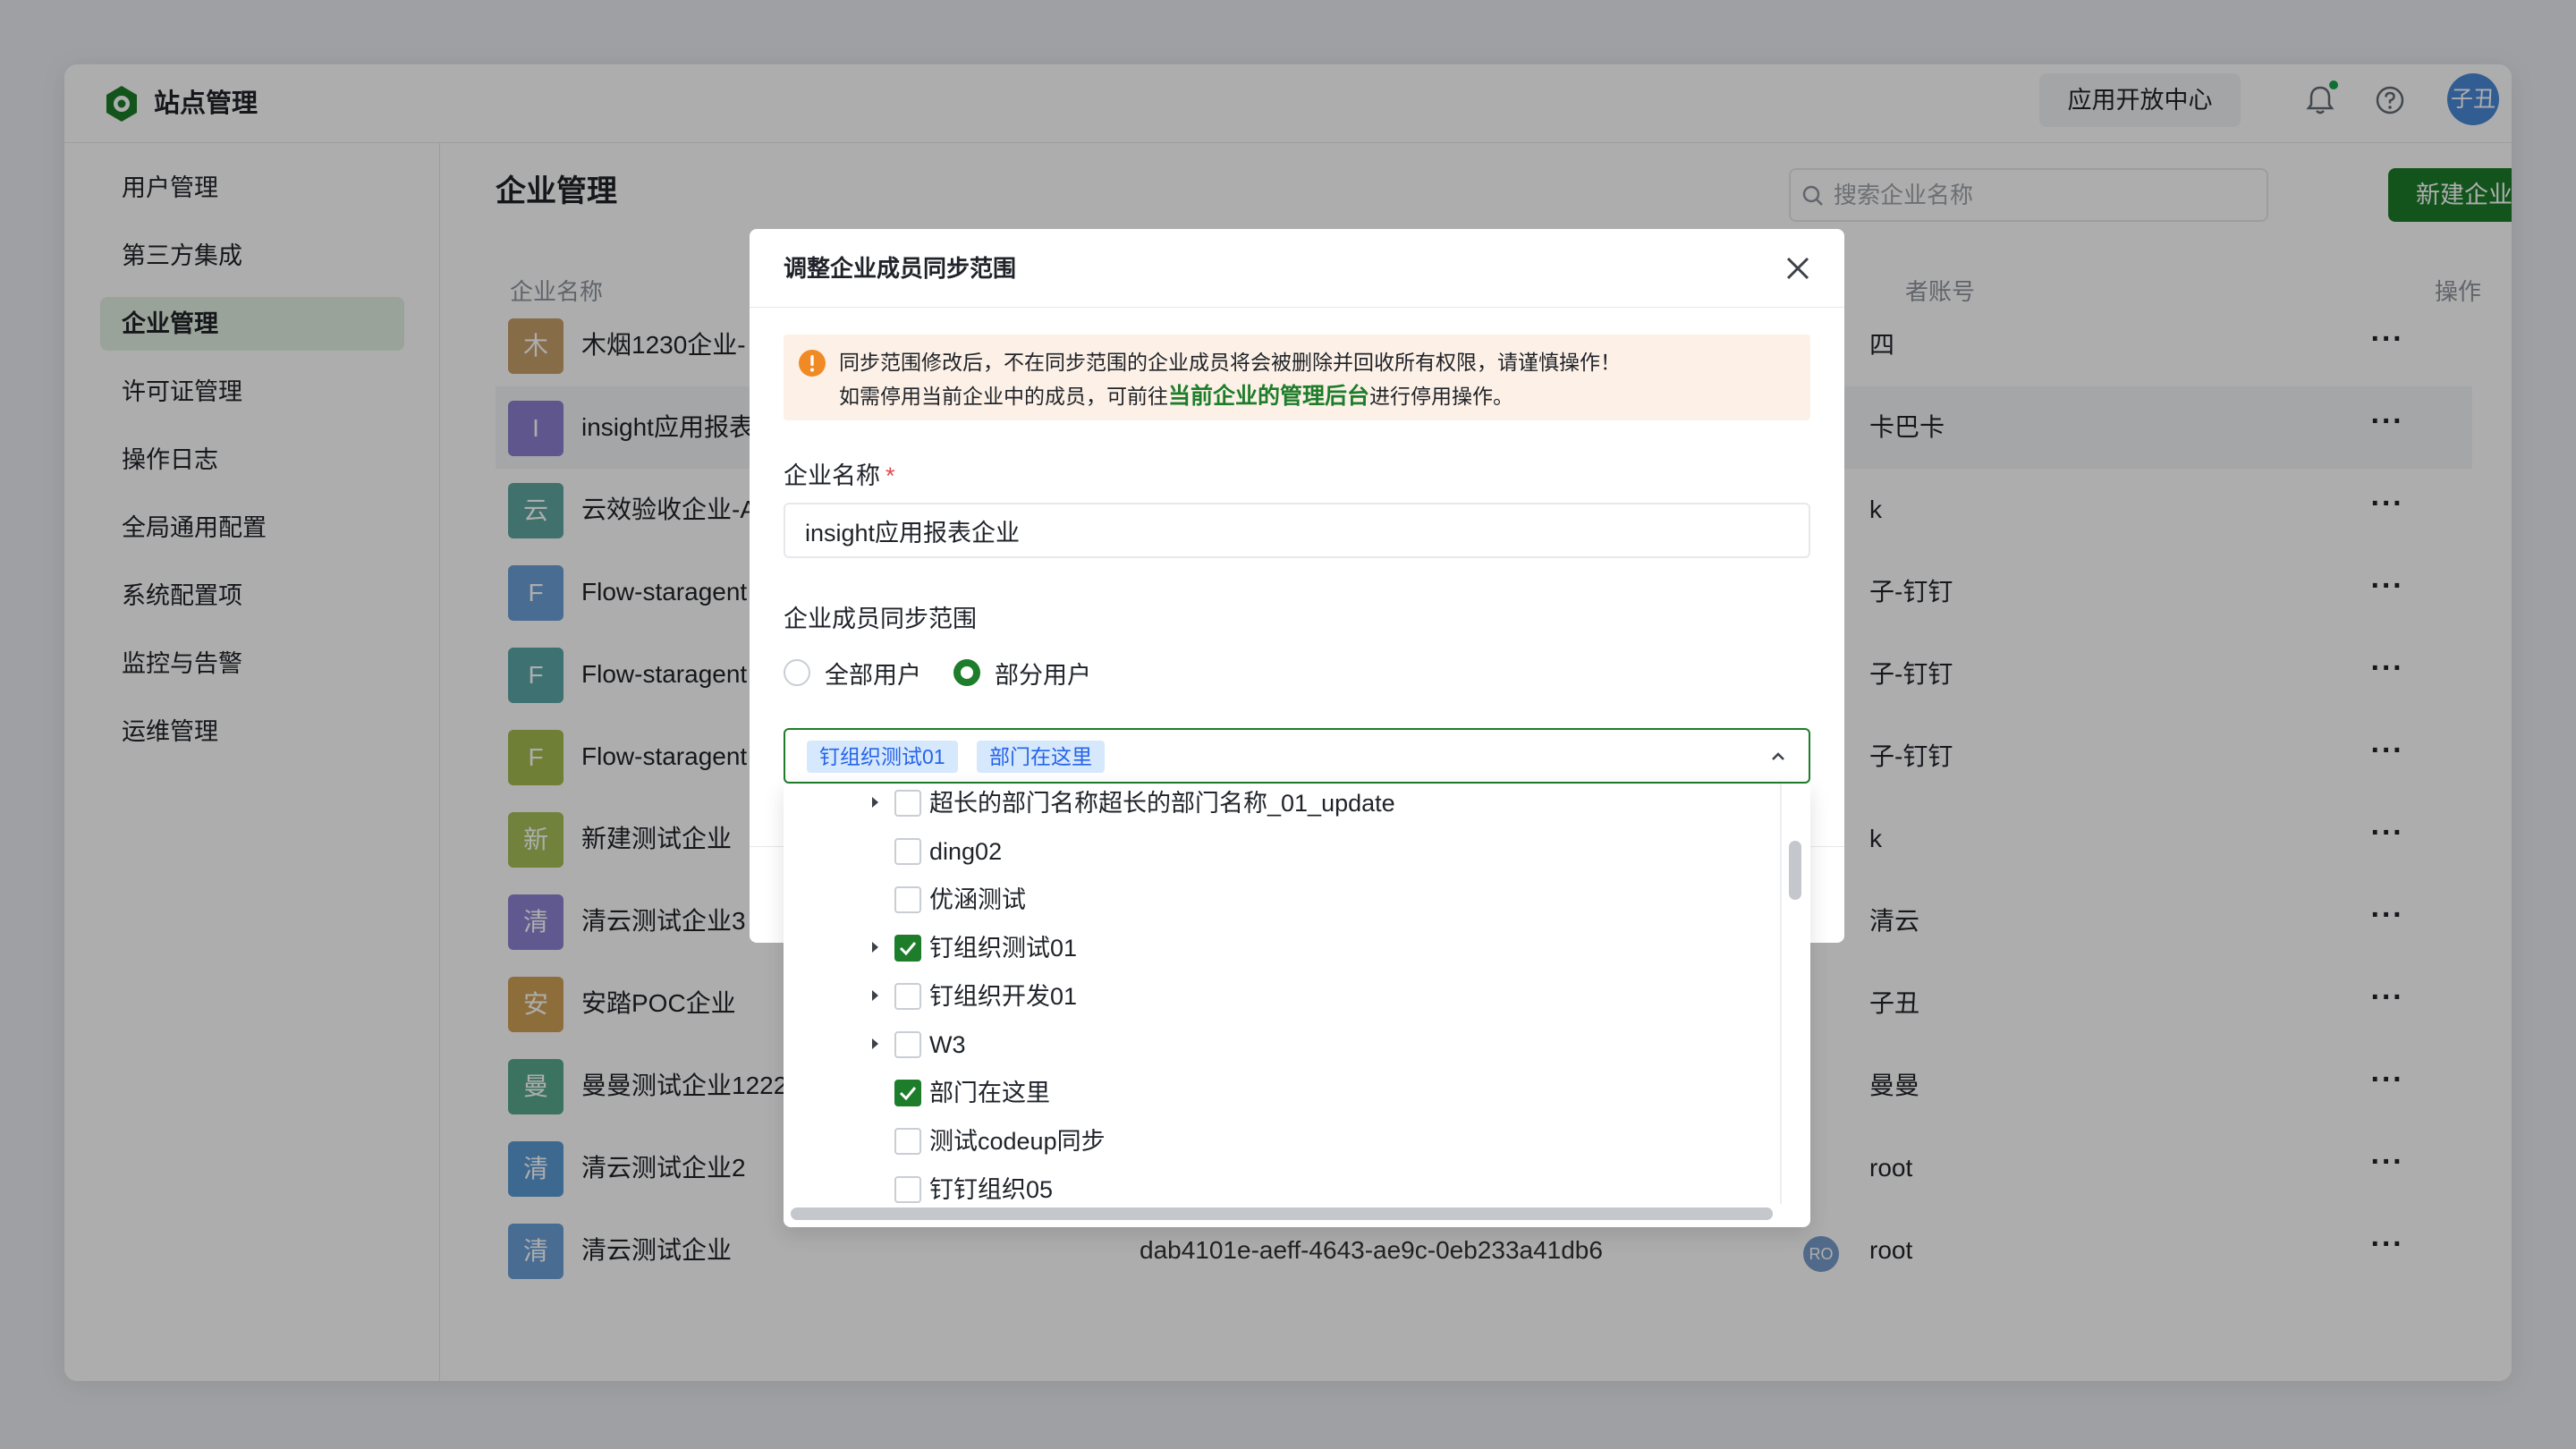 This screenshot has height=1449, width=2576. What do you see at coordinates (1003, 948) in the screenshot?
I see `tree-node-label: 钉组织测试01` at bounding box center [1003, 948].